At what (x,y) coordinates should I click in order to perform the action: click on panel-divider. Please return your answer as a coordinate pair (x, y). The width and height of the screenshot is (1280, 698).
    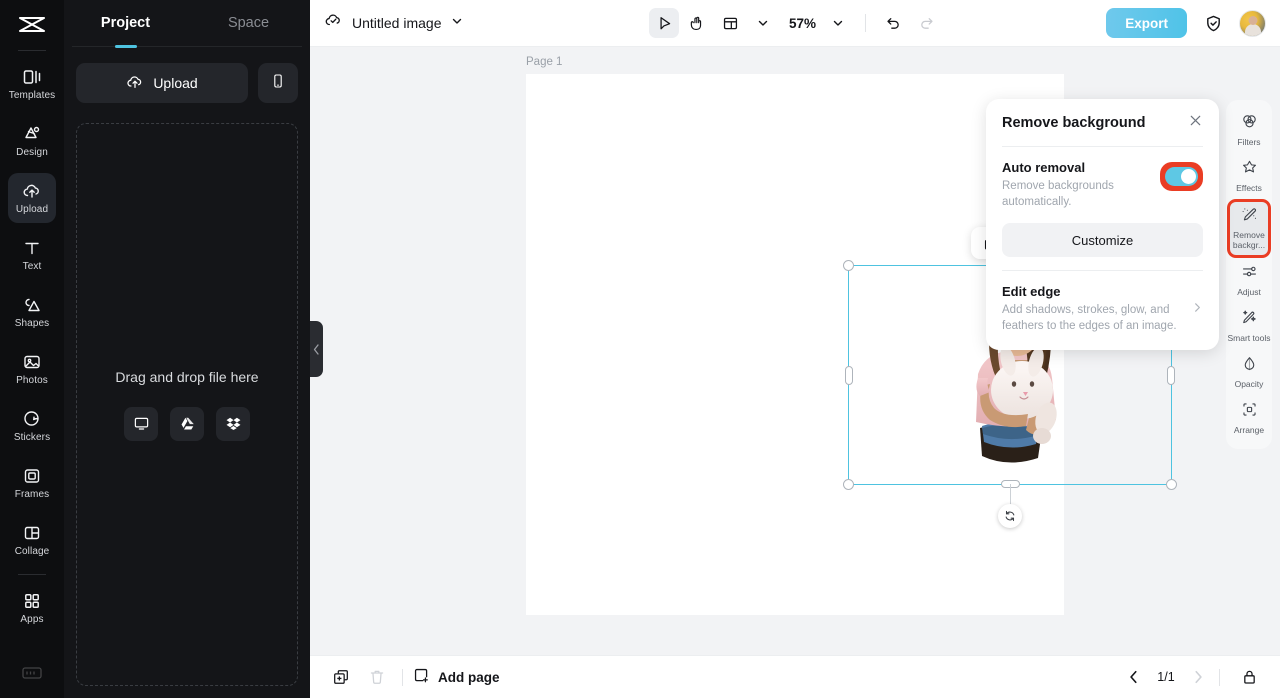
    Looking at the image, I should click on (1102, 146).